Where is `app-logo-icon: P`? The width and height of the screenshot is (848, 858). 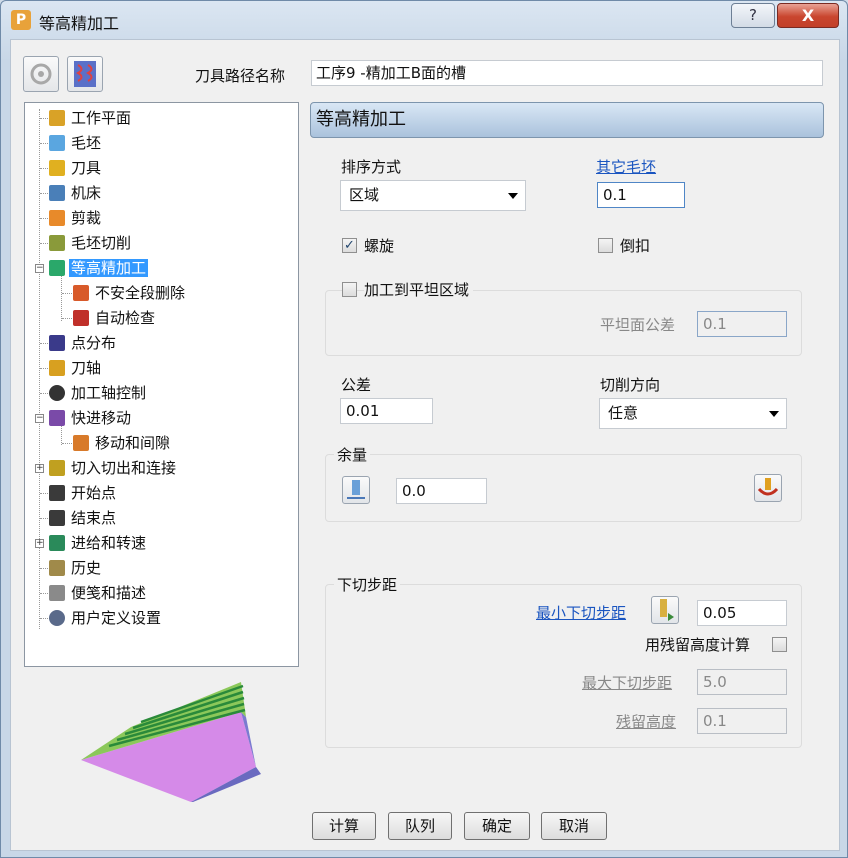
app-logo-icon: P is located at coordinates (21, 20).